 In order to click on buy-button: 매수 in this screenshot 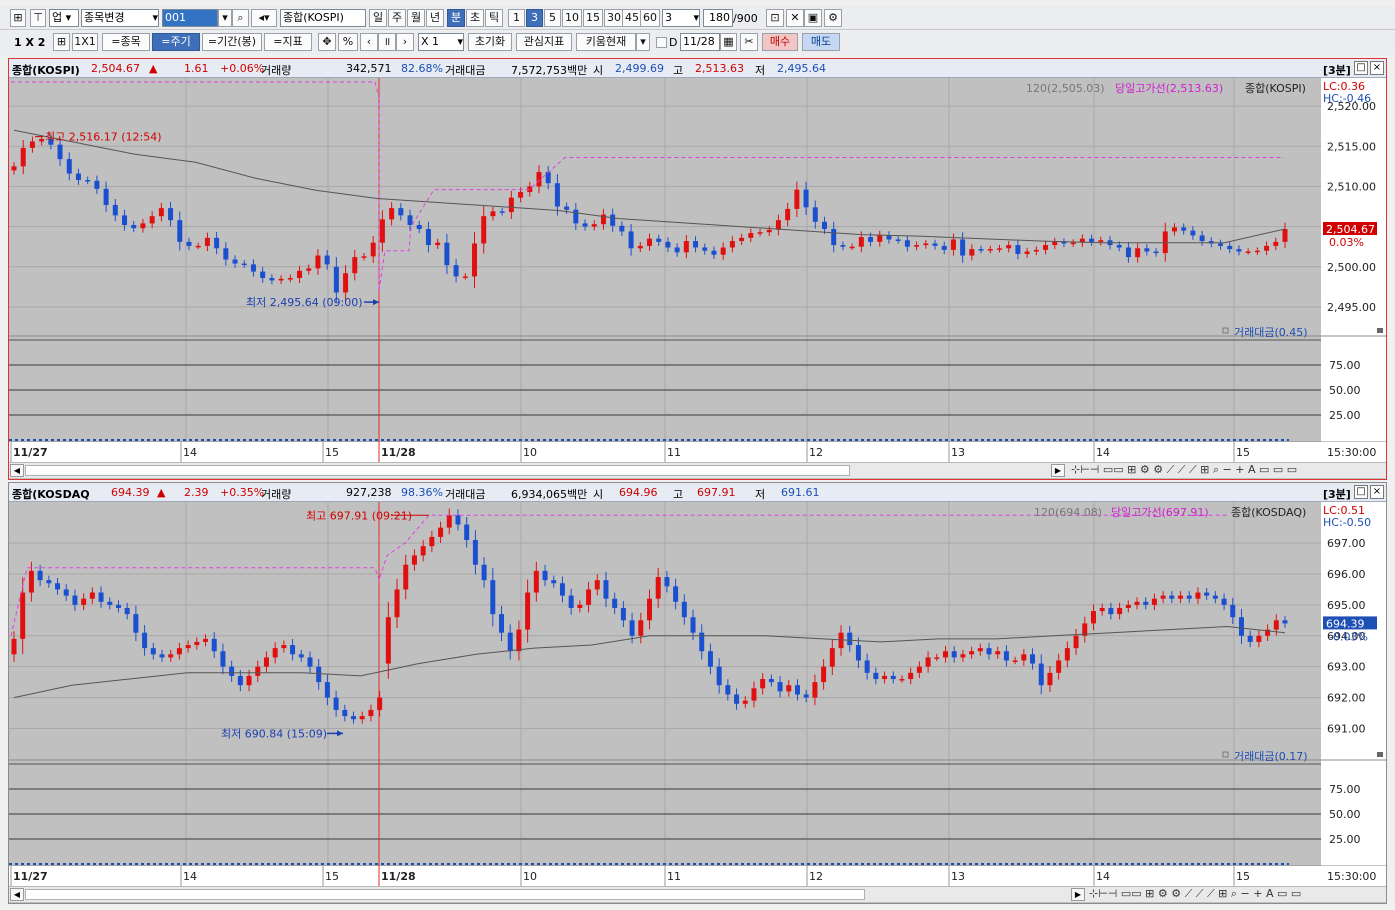, I will do `click(780, 42)`.